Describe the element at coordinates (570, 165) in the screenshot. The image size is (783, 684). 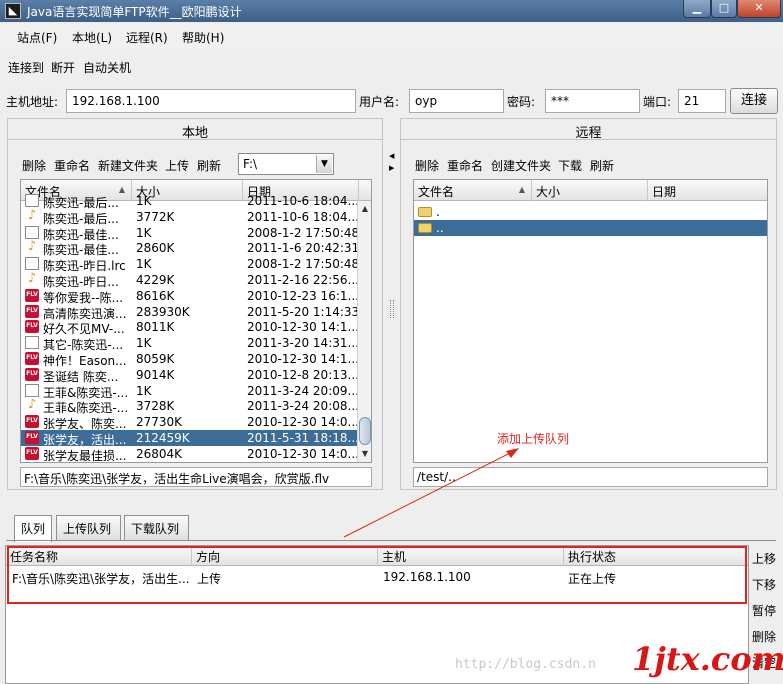
I see `remote-download-button: 下载` at that location.